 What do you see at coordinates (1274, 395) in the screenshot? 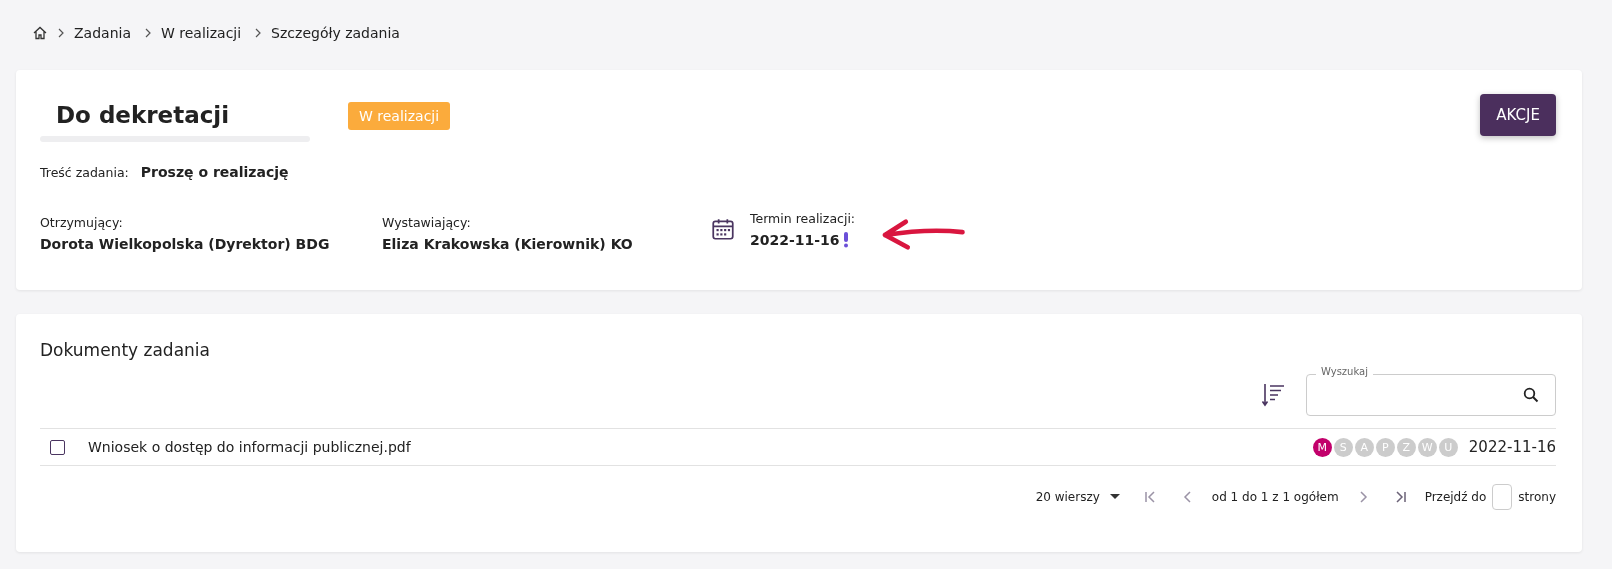
I see `sort-icon` at bounding box center [1274, 395].